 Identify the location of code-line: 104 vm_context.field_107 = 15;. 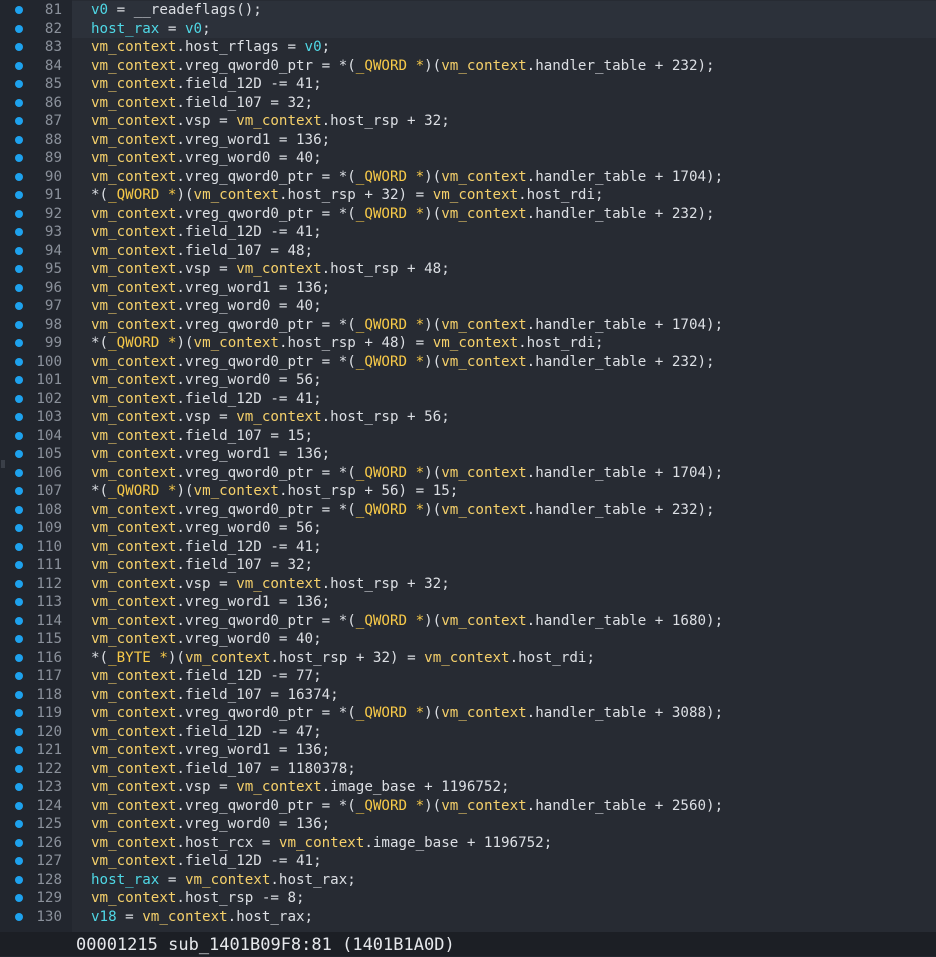
(468, 436).